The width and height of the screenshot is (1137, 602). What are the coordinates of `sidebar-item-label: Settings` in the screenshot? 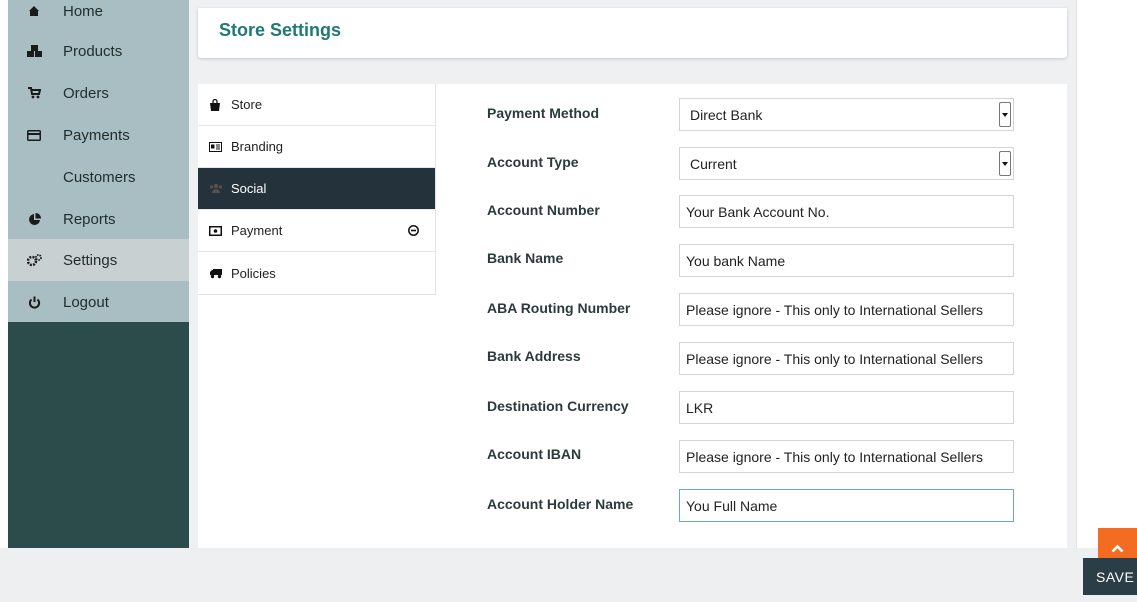 It's located at (90, 260).